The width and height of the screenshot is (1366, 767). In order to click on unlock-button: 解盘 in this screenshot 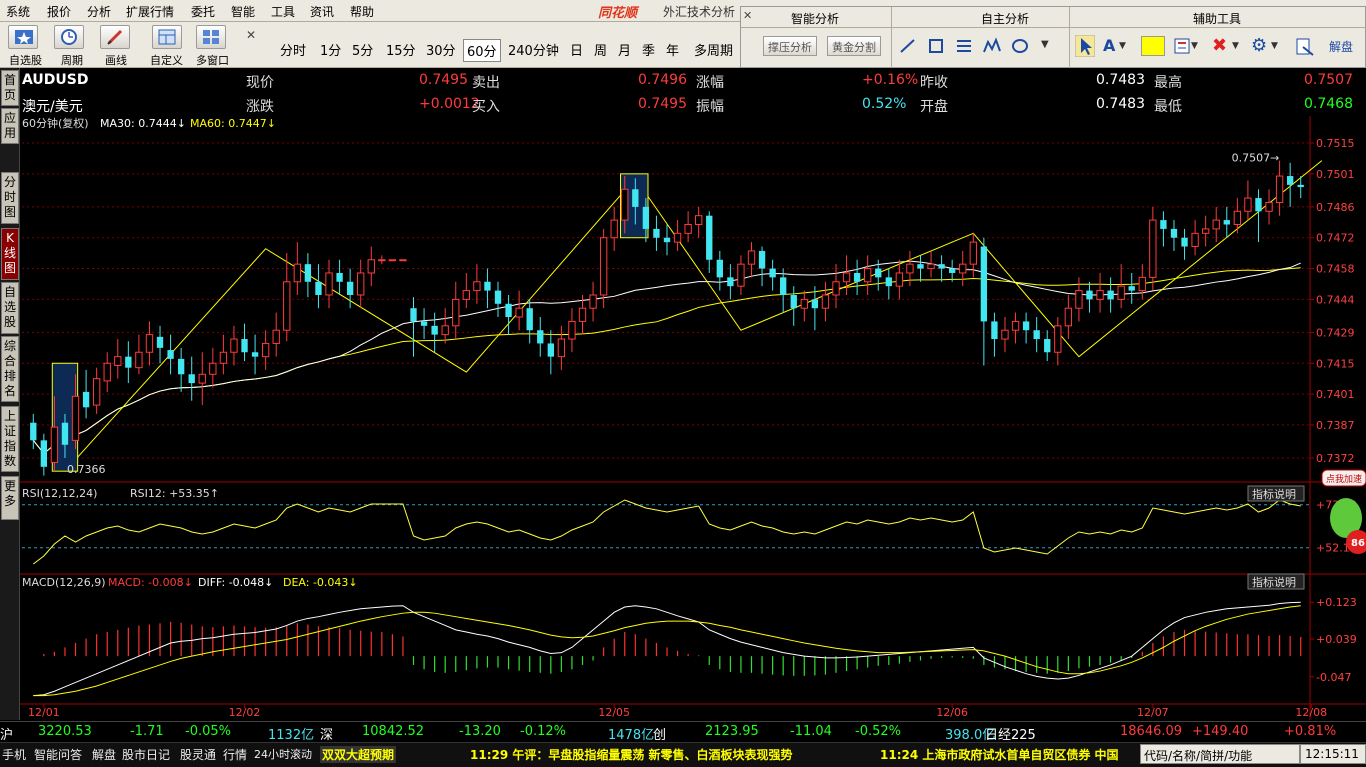, I will do `click(1341, 46)`.